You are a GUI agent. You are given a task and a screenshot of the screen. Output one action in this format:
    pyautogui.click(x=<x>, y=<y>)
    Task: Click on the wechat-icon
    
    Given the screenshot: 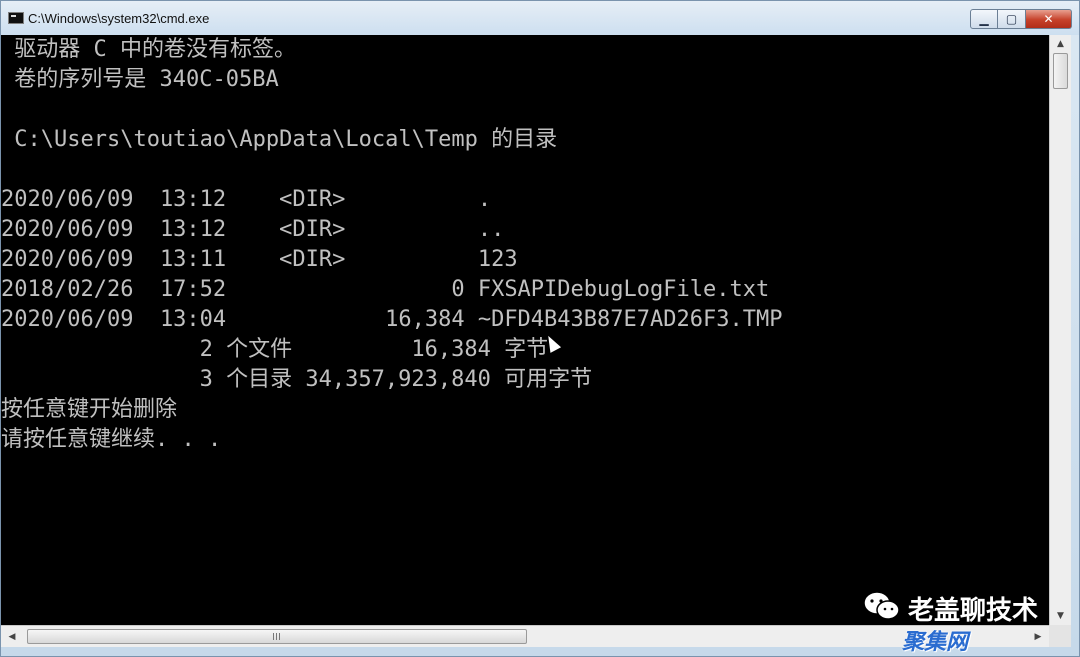 What is the action you would take?
    pyautogui.click(x=881, y=605)
    